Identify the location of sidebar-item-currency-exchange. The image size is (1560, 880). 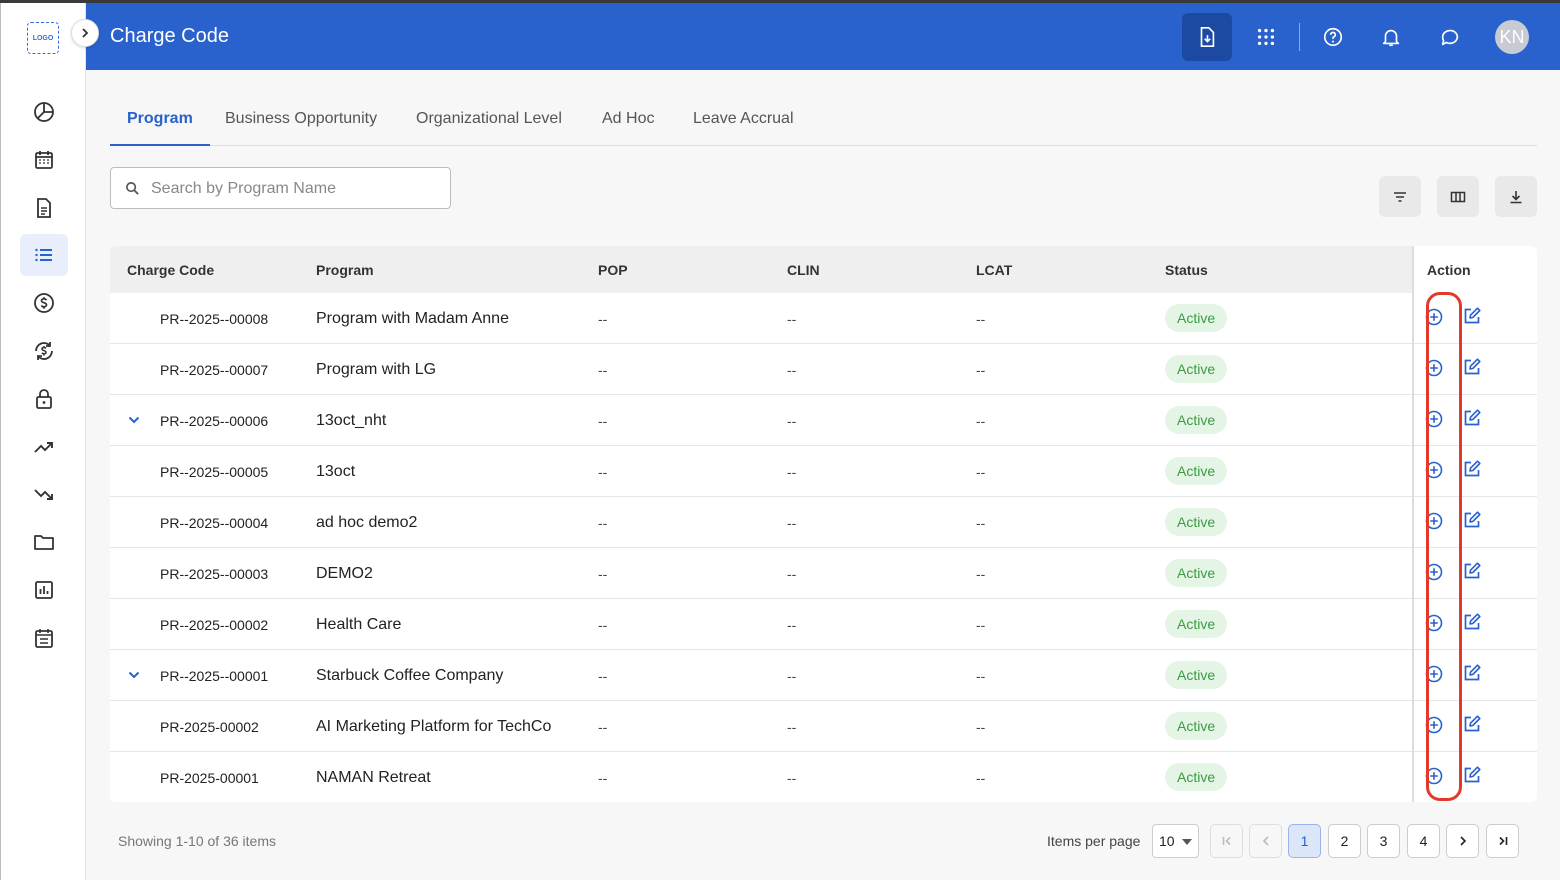
(44, 351).